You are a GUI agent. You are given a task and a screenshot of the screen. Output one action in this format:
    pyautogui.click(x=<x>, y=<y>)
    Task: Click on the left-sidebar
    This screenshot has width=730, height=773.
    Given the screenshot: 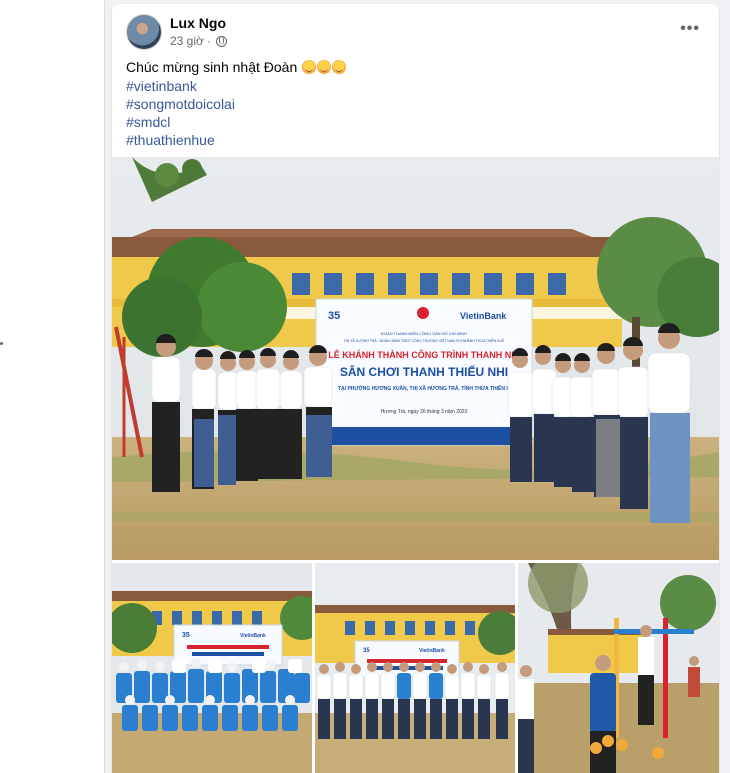 What is the action you would take?
    pyautogui.click(x=52, y=386)
    